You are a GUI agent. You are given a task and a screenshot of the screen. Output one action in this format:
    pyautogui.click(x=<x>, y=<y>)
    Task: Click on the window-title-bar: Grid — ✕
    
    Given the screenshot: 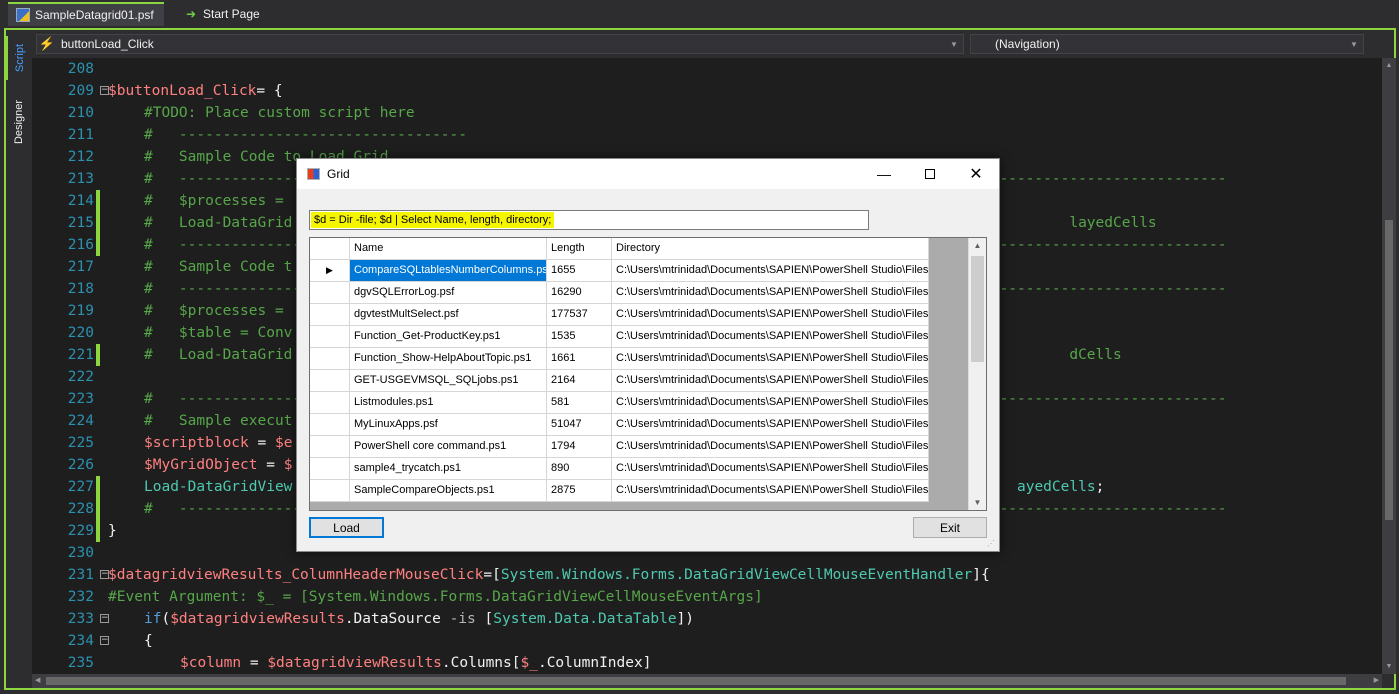 What is the action you would take?
    pyautogui.click(x=648, y=174)
    